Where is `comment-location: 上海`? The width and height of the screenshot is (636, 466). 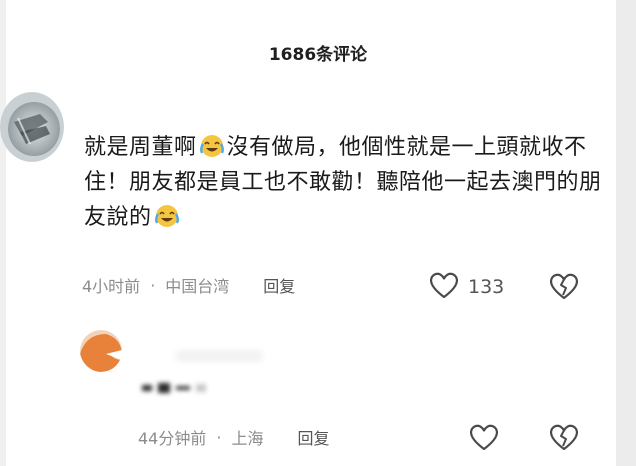
comment-location: 上海 is located at coordinates (247, 438).